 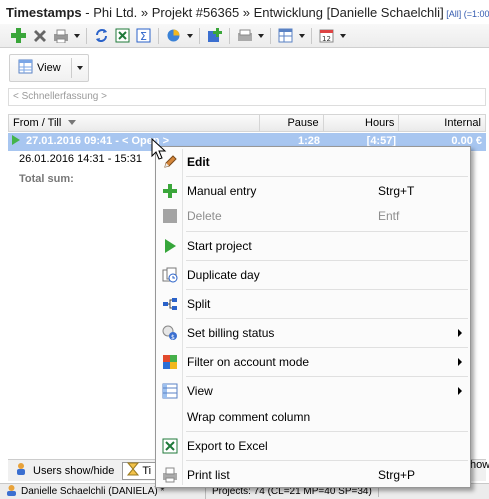 I want to click on table-view-icon, so click(x=285, y=35).